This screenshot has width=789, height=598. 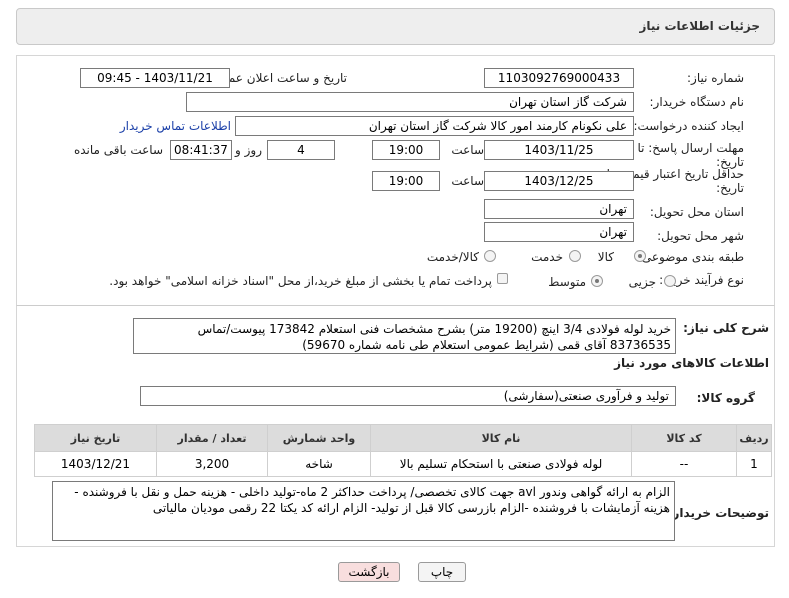 I want to click on city-label: شهر محل تحویل:, so click(x=700, y=236).